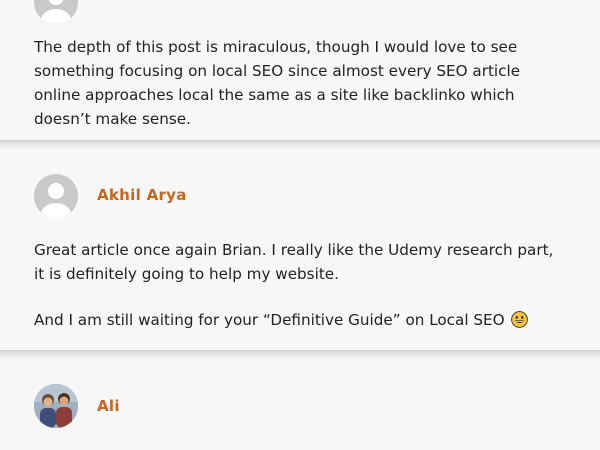 The image size is (600, 450). What do you see at coordinates (520, 319) in the screenshot?
I see `grinning-face-emoji-icon` at bounding box center [520, 319].